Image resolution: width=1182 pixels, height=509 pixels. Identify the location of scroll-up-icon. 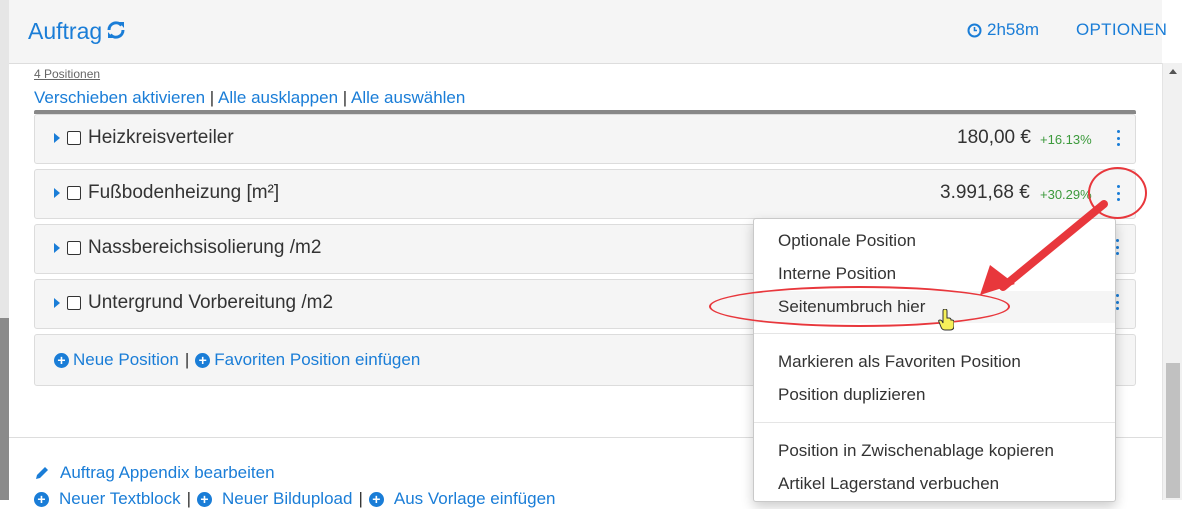
(1173, 71).